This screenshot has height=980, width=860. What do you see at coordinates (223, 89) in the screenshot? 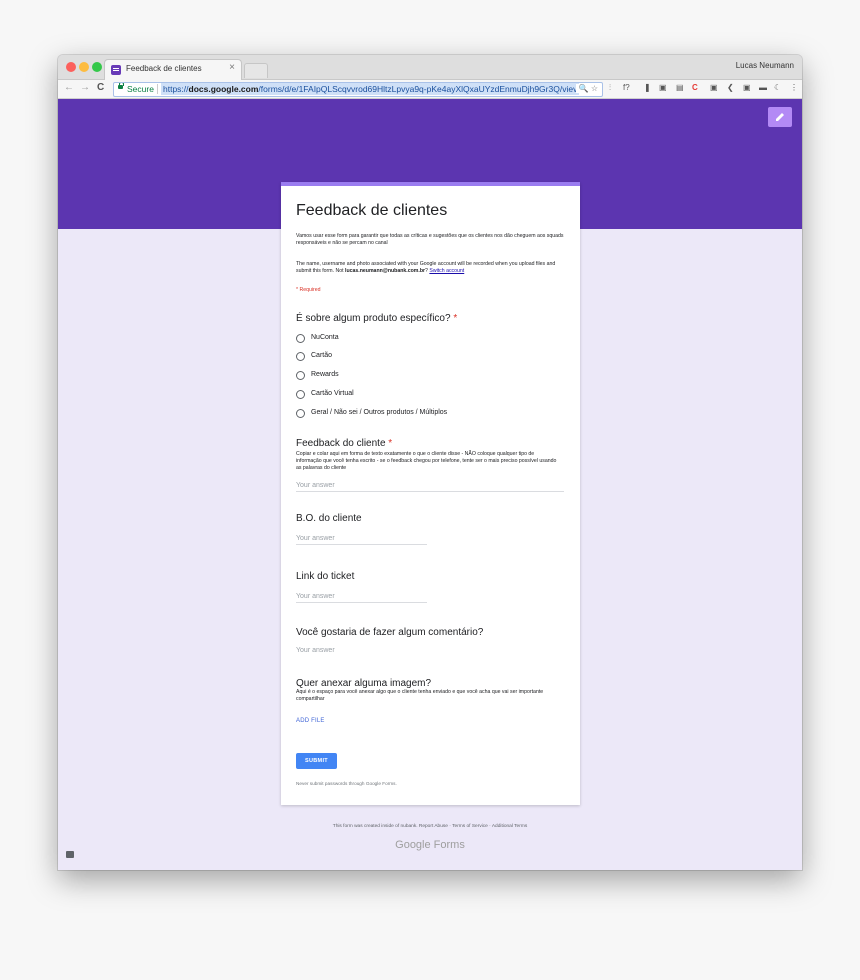
I see `url-host: docs.google.com` at bounding box center [223, 89].